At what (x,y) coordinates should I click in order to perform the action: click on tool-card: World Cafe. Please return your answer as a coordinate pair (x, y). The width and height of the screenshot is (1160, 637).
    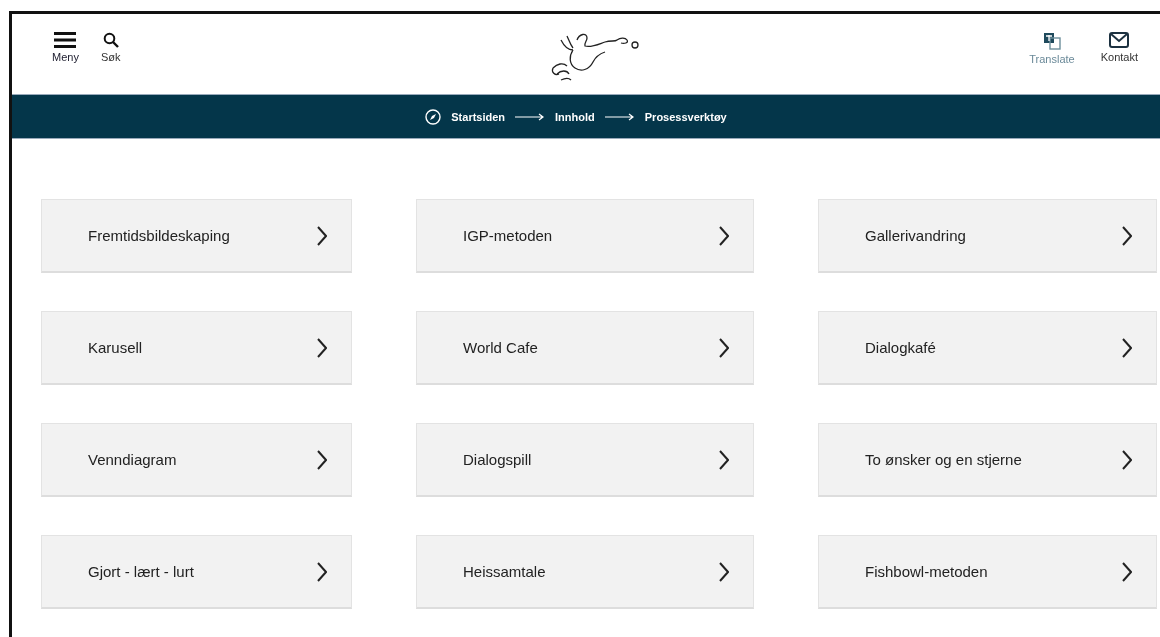
    Looking at the image, I should click on (585, 348).